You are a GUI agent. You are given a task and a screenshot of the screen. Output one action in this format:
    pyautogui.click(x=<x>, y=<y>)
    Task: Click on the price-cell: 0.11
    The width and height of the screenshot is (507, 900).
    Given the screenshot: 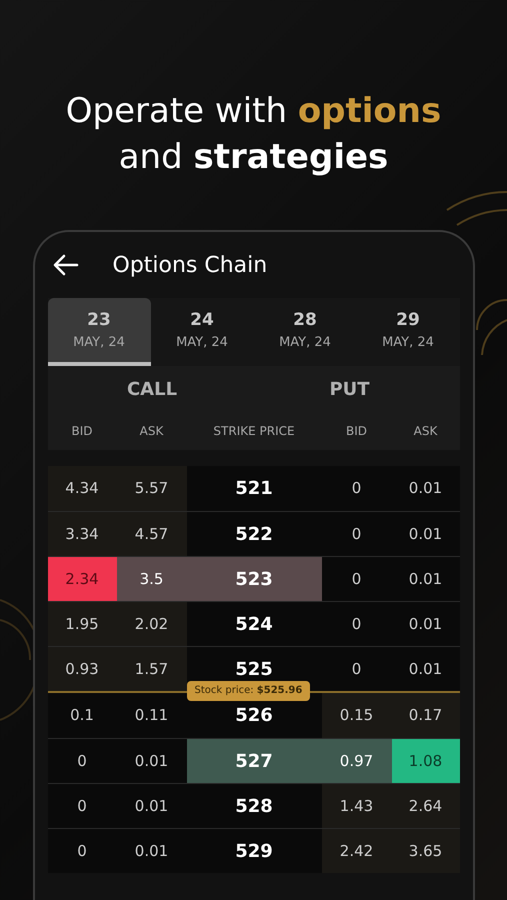 What is the action you would take?
    pyautogui.click(x=151, y=715)
    